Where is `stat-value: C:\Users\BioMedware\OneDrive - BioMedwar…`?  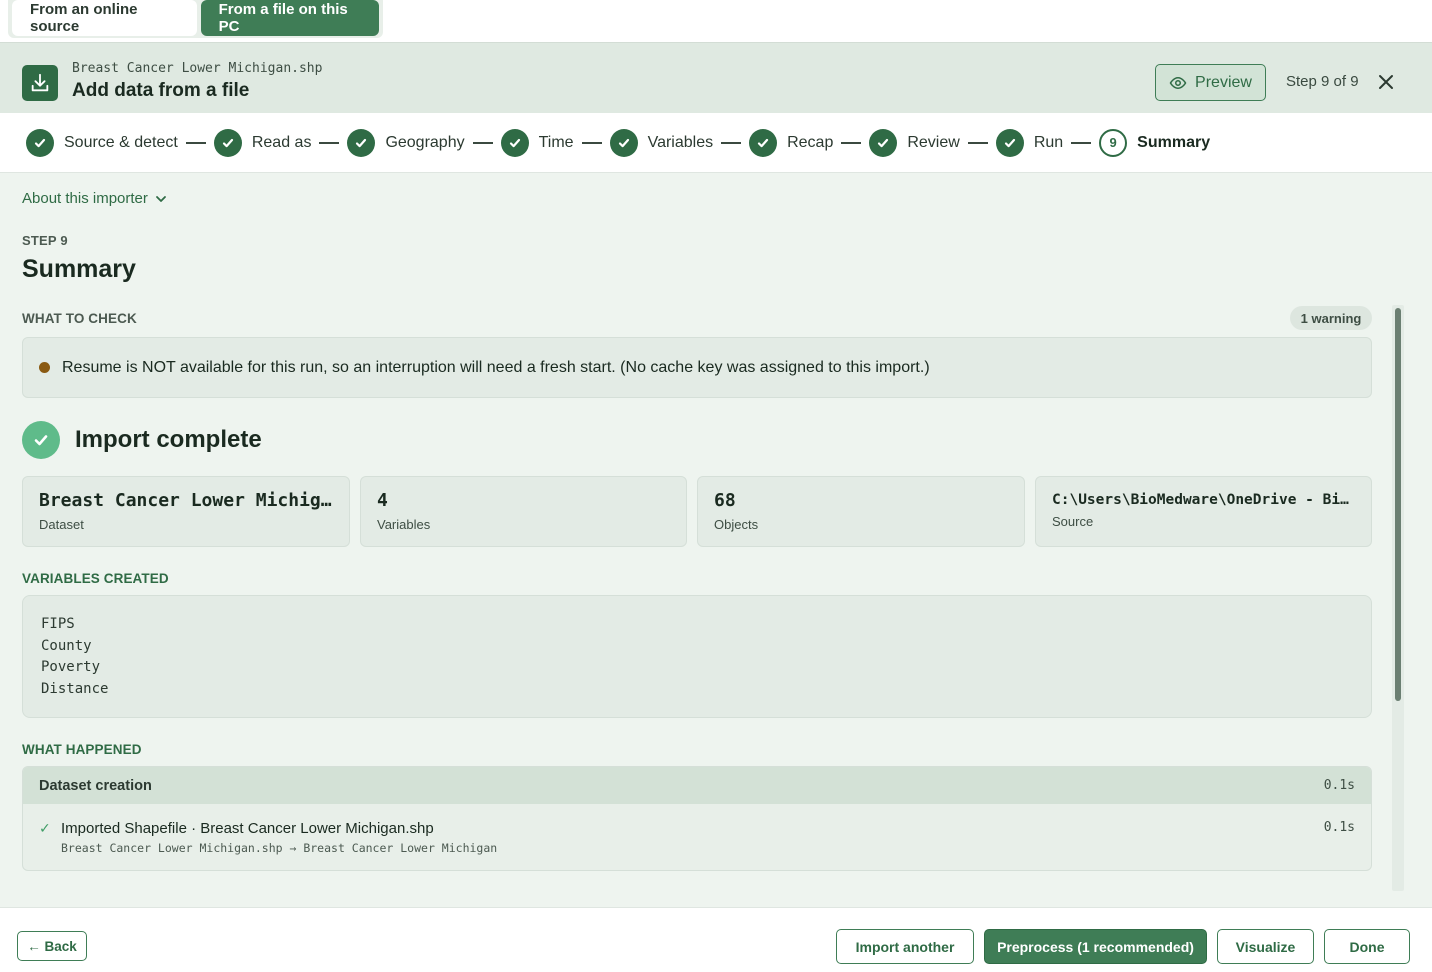 stat-value: C:\Users\BioMedware\OneDrive - BioMedwar… is located at coordinates (1203, 500).